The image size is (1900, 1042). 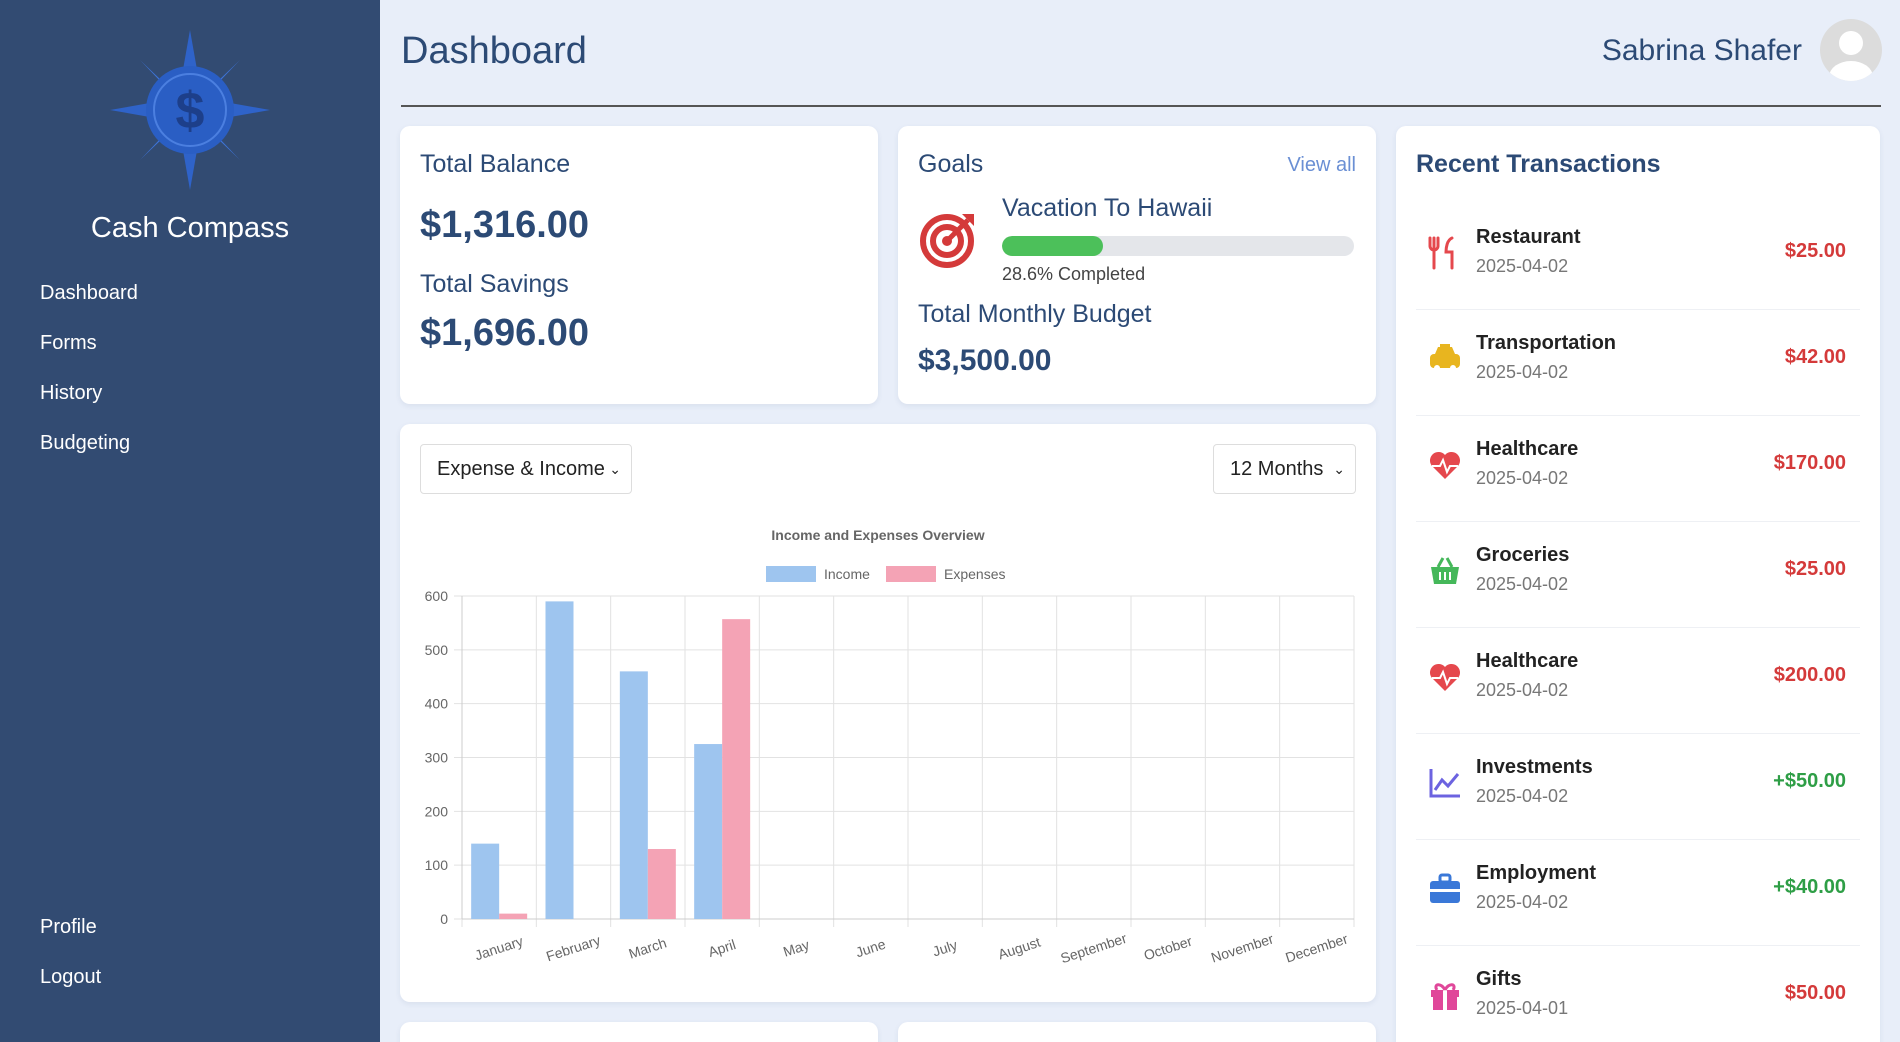 I want to click on chart-type-value: Expense & Income, so click(x=521, y=469).